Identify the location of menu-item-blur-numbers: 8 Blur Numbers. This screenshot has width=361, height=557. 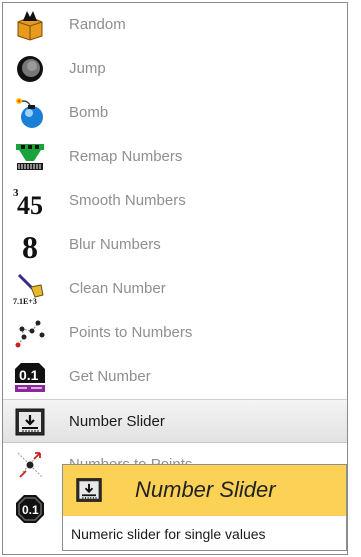
(175, 245).